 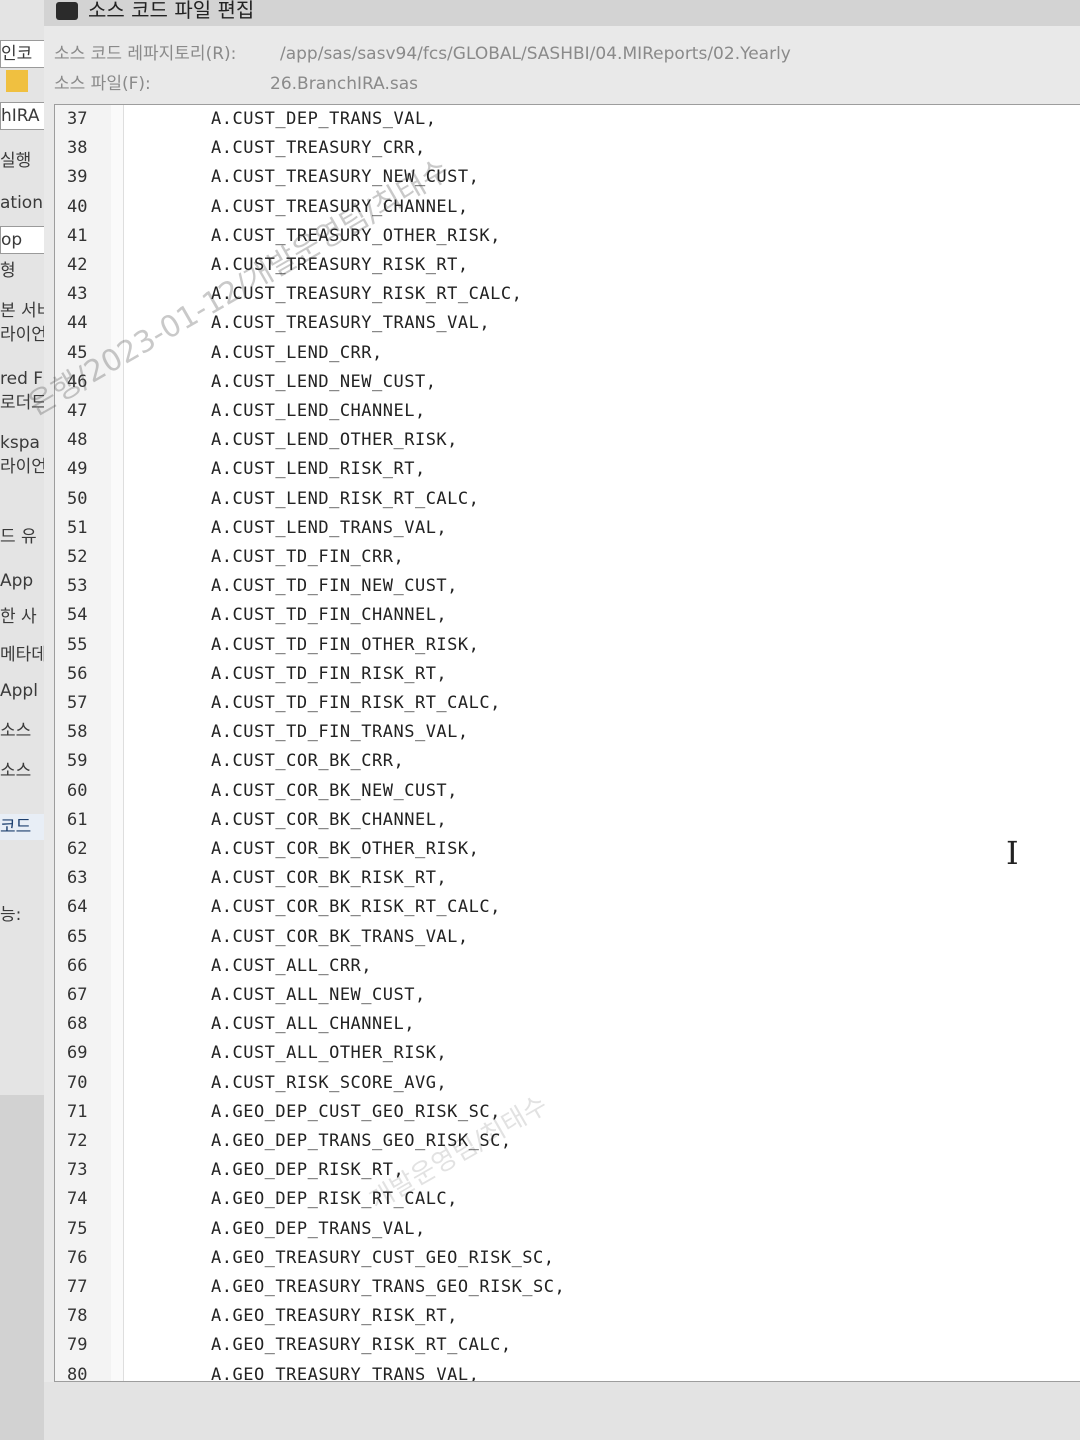 What do you see at coordinates (567, 499) in the screenshot?
I see `code-line: 50 A.CUST_LEND_RISK_RT_CALC,` at bounding box center [567, 499].